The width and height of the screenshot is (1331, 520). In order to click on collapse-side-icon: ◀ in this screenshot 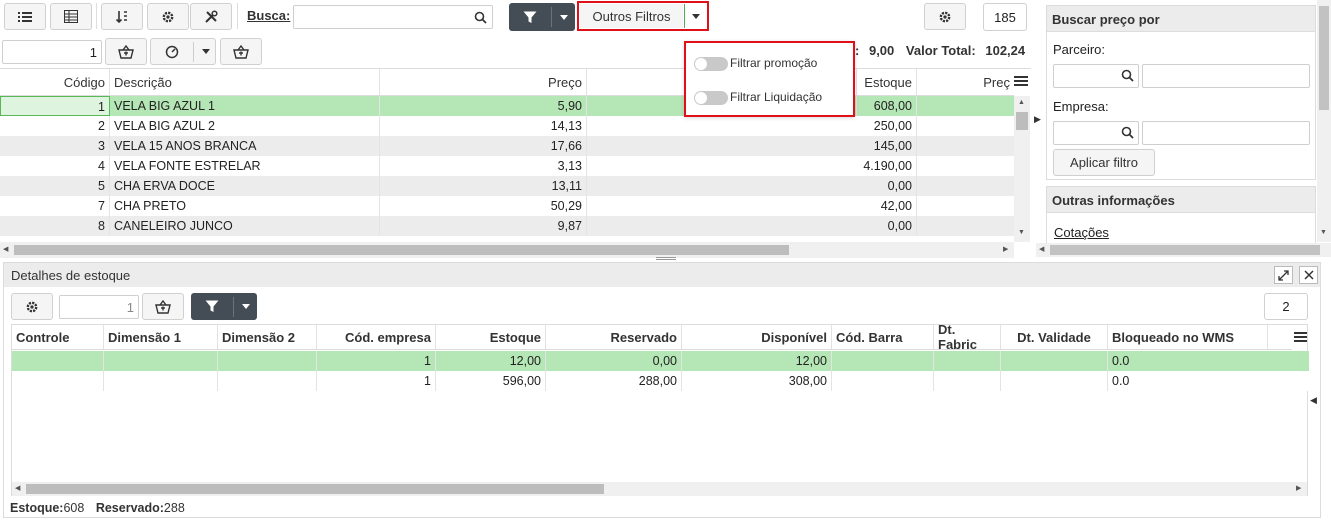, I will do `click(1313, 400)`.